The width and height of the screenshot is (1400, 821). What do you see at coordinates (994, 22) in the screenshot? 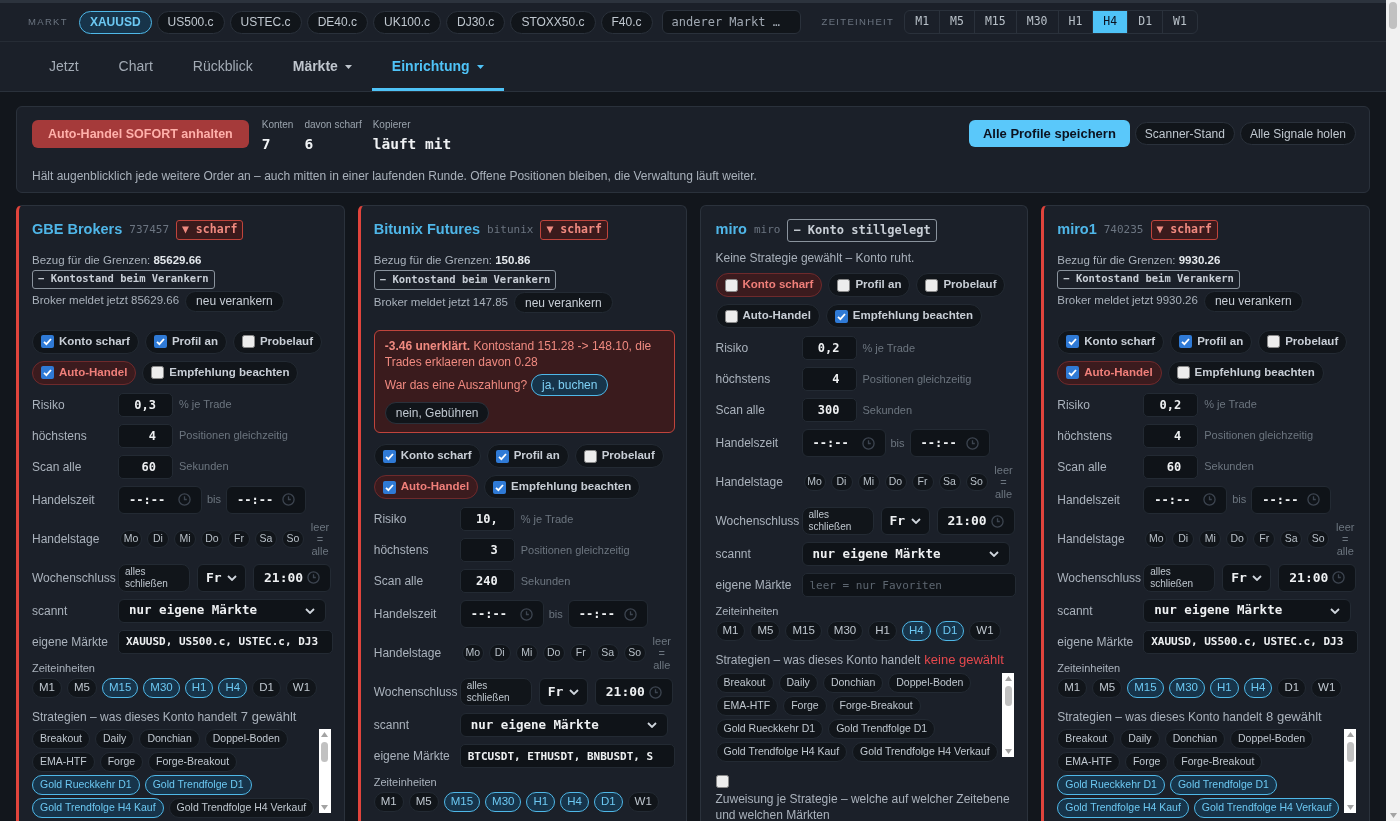
I see `timeframe-button: M15` at bounding box center [994, 22].